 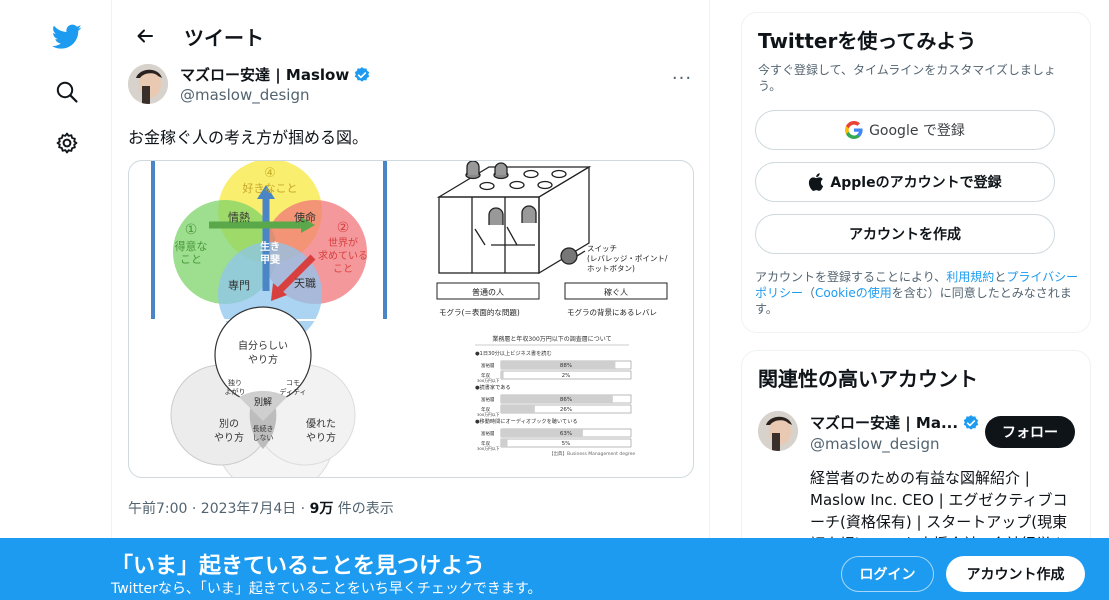 I want to click on venn3-center: 別解, so click(x=263, y=402).